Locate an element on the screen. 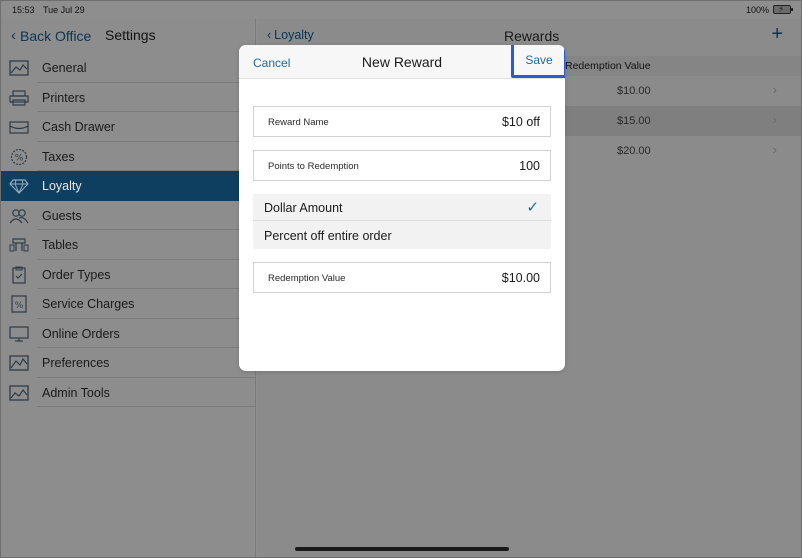  option-dollar-amount: Dollar Amount ✓ is located at coordinates (402, 207).